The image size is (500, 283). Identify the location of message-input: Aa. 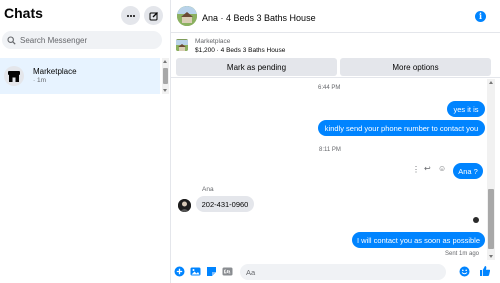
(343, 272).